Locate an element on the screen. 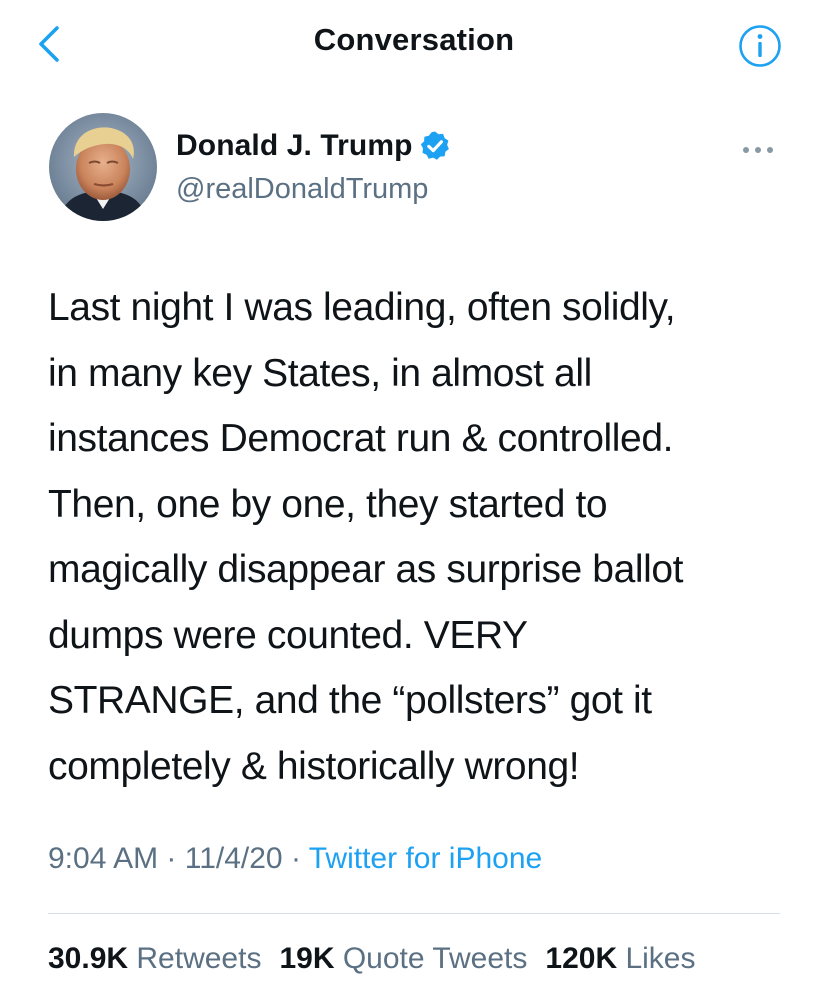 This screenshot has height=1006, width=828. tweet-text-line: magically disappear as surprise ballot is located at coordinates (366, 569).